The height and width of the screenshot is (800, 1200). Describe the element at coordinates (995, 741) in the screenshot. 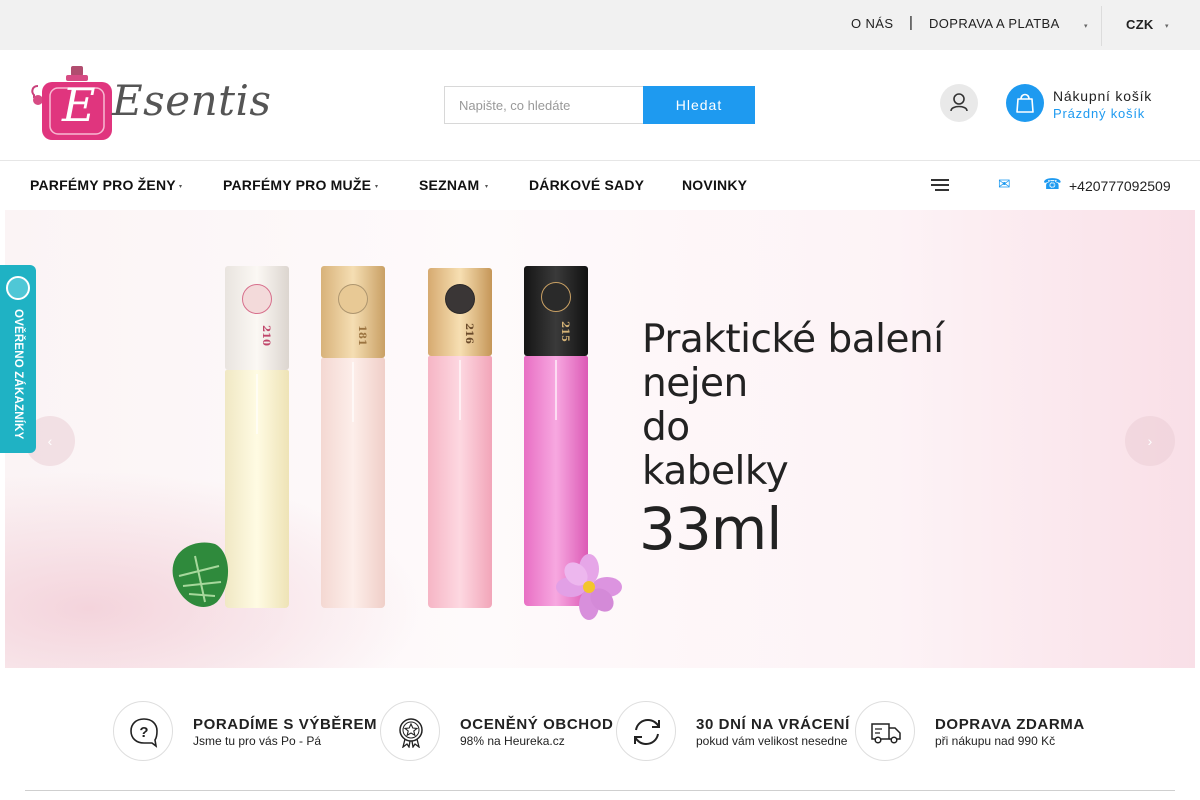

I see `feature-subtitle: při nákupu nad 990 Kč` at that location.